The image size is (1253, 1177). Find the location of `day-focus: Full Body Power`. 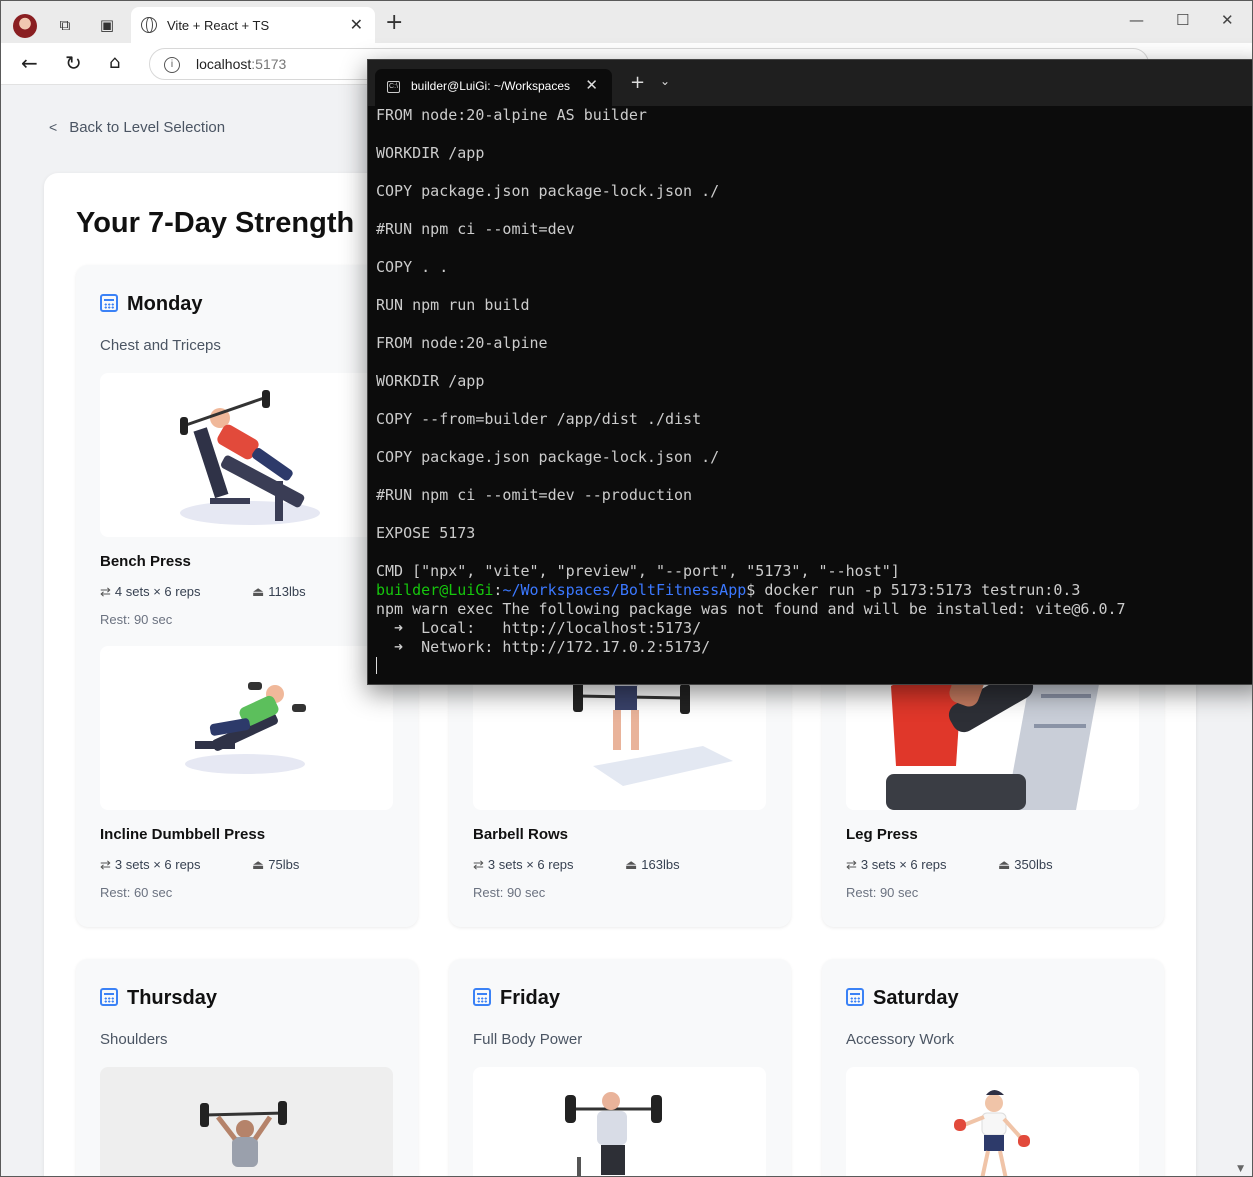

day-focus: Full Body Power is located at coordinates (528, 1039).